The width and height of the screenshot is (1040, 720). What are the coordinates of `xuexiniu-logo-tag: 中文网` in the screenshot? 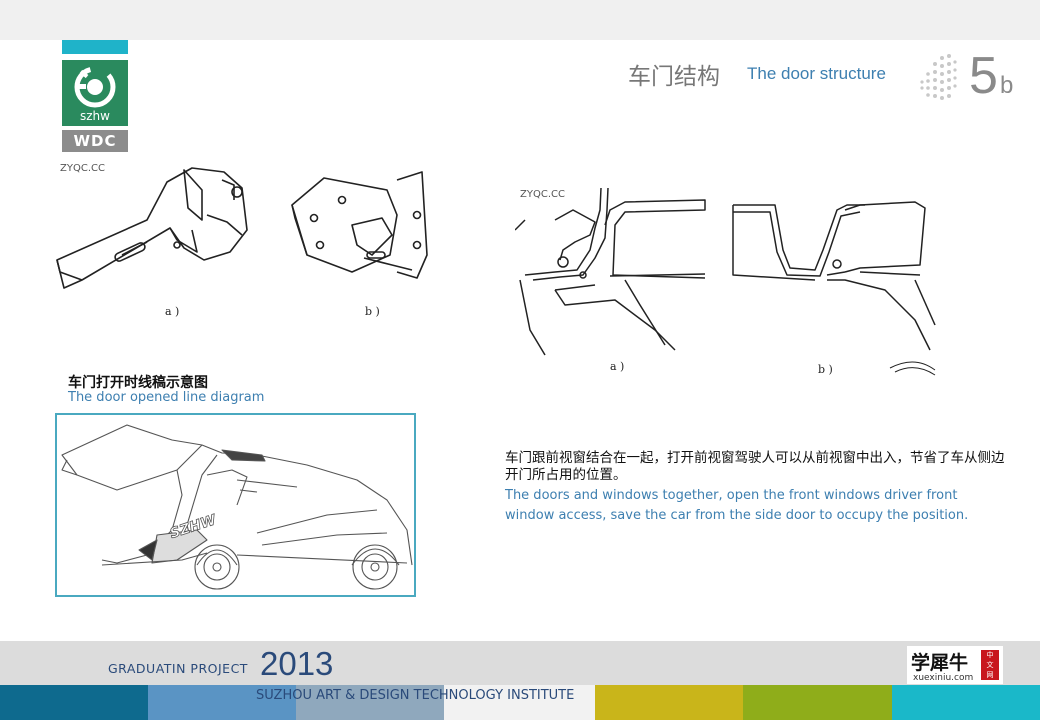 It's located at (990, 665).